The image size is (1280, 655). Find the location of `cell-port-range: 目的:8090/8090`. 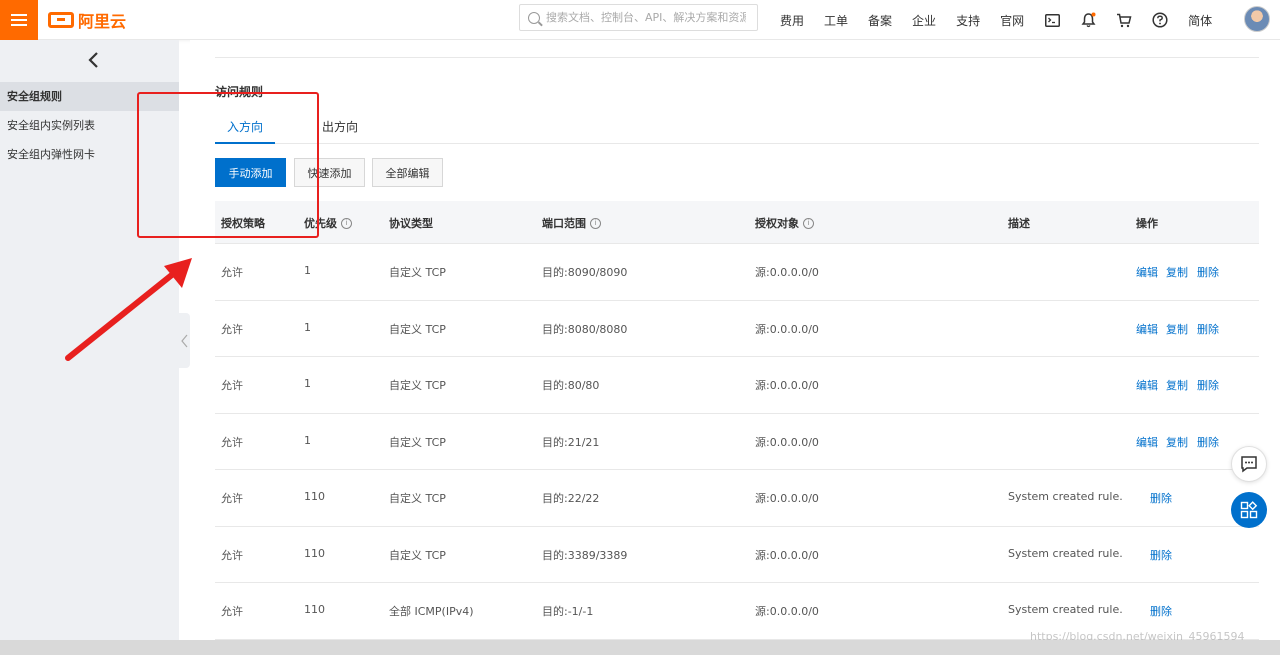

cell-port-range: 目的:8090/8090 is located at coordinates (585, 272).